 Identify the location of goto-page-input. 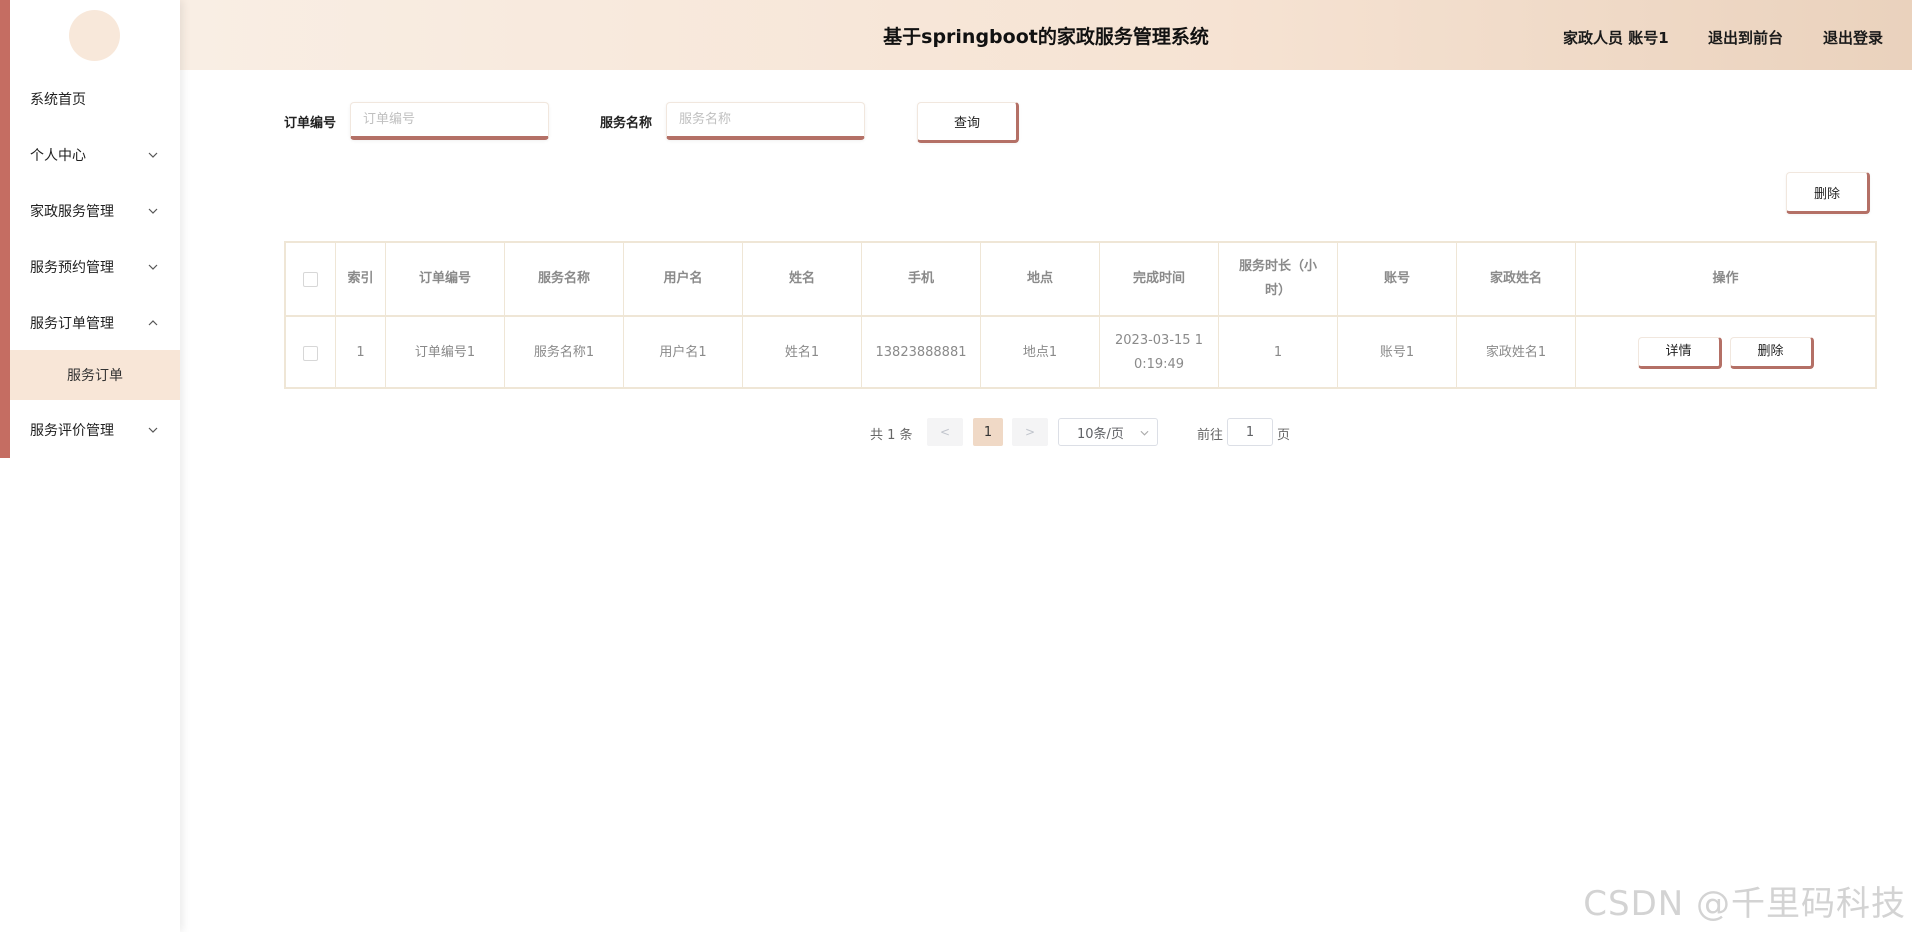
(1250, 432).